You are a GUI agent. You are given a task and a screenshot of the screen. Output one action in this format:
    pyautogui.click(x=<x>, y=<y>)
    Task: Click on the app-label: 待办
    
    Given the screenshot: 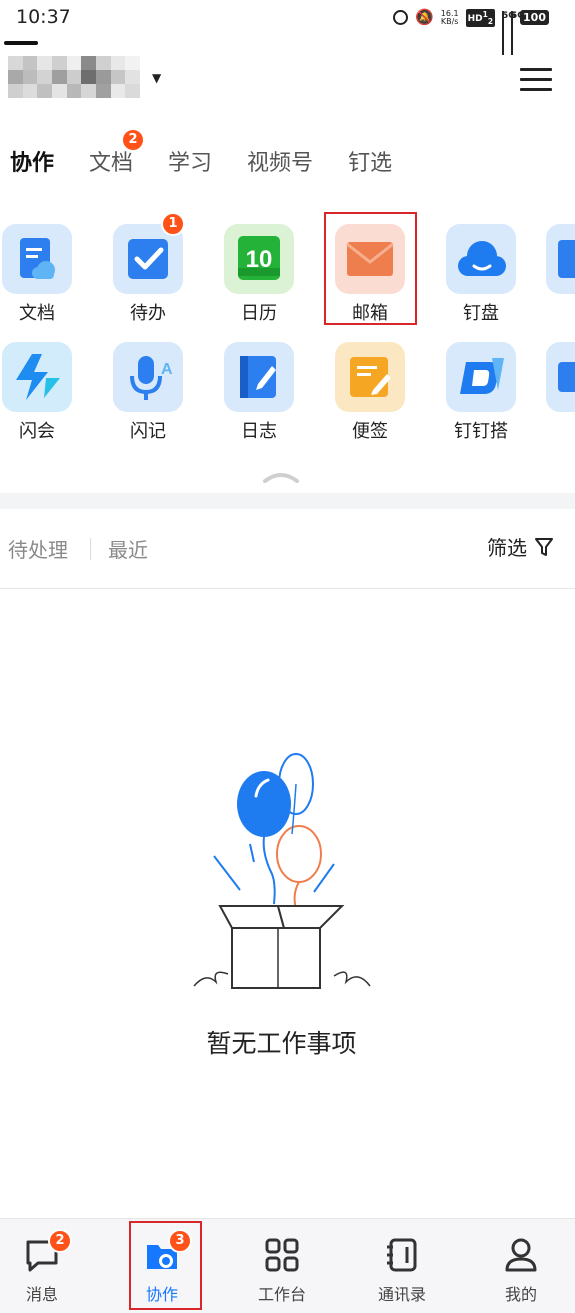 What is the action you would take?
    pyautogui.click(x=148, y=313)
    